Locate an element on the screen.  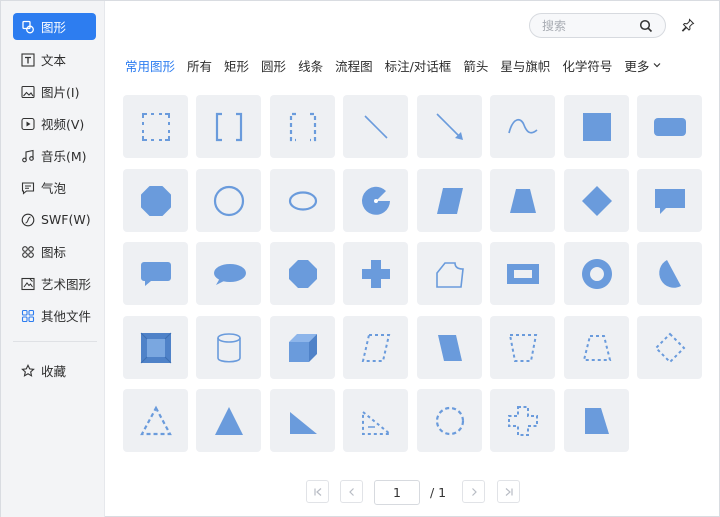
sidebar-item-label: 文本 is located at coordinates (54, 60).